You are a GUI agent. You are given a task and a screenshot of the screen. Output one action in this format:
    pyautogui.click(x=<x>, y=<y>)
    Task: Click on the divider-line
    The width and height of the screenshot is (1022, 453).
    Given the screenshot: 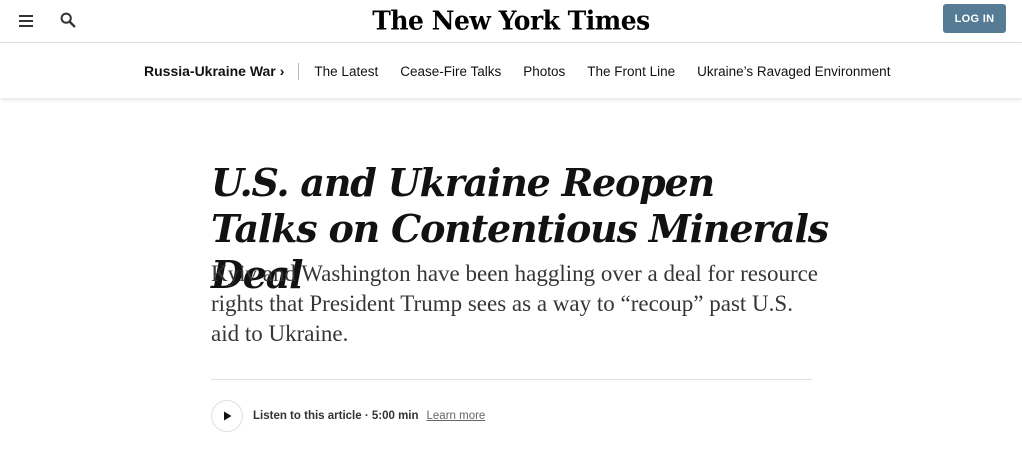 What is the action you would take?
    pyautogui.click(x=511, y=379)
    